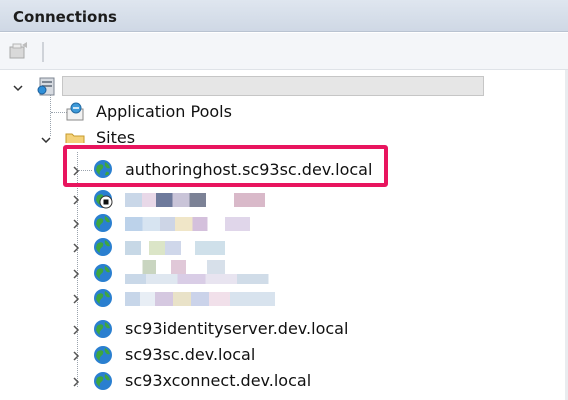  I want to click on site-sc93xconnect: sc93xconnect.dev.local, so click(200, 381).